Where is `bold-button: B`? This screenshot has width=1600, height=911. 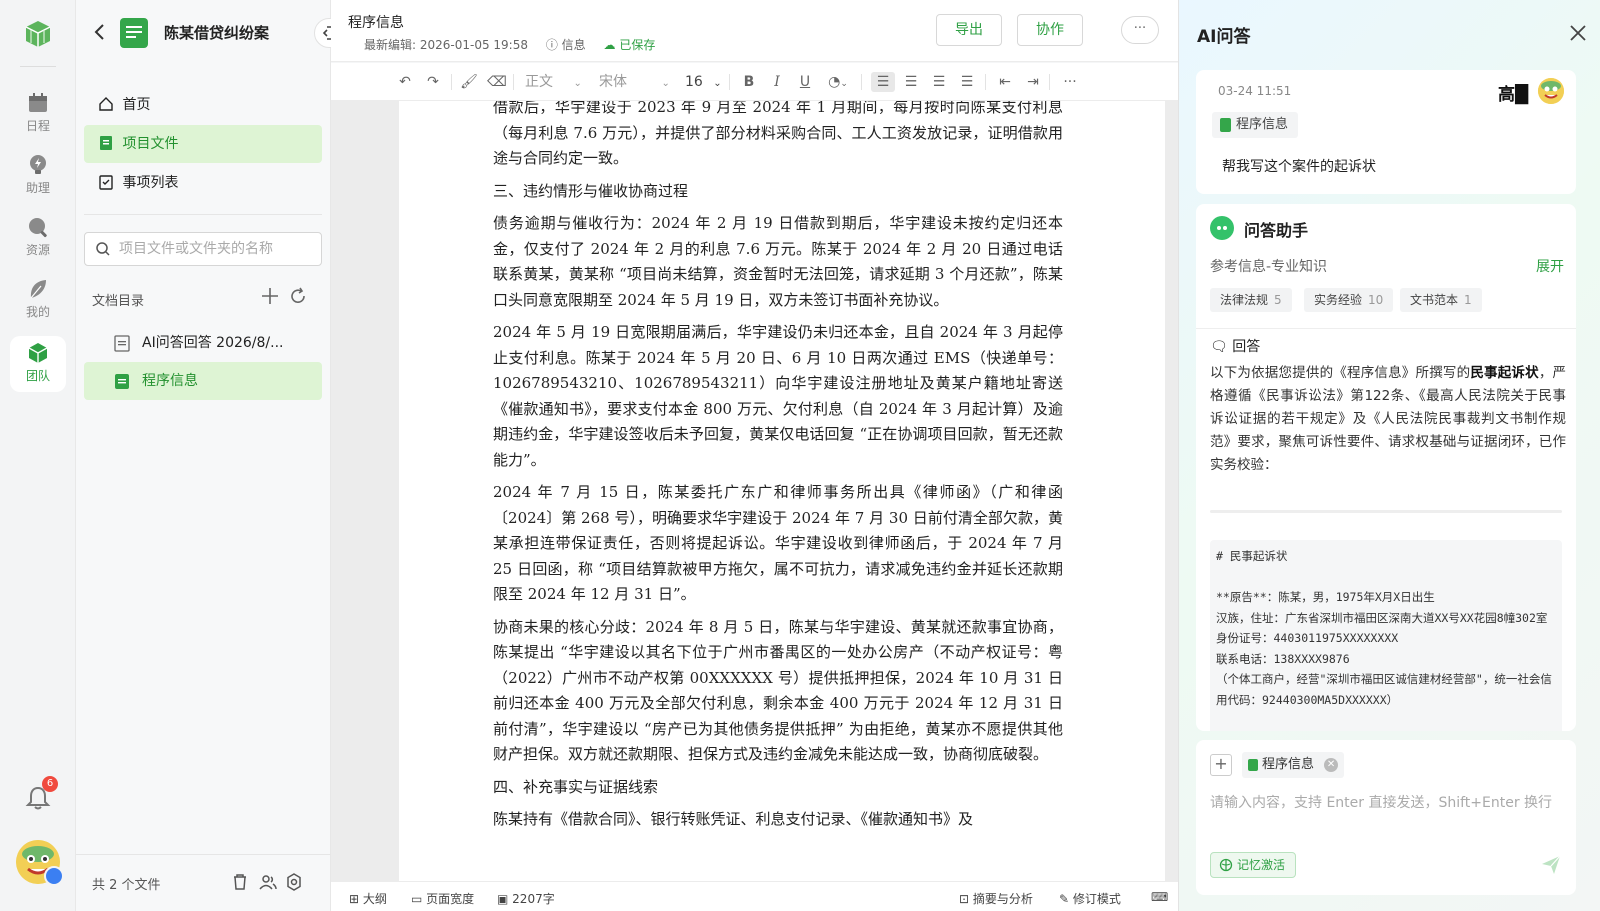
bold-button: B is located at coordinates (749, 82).